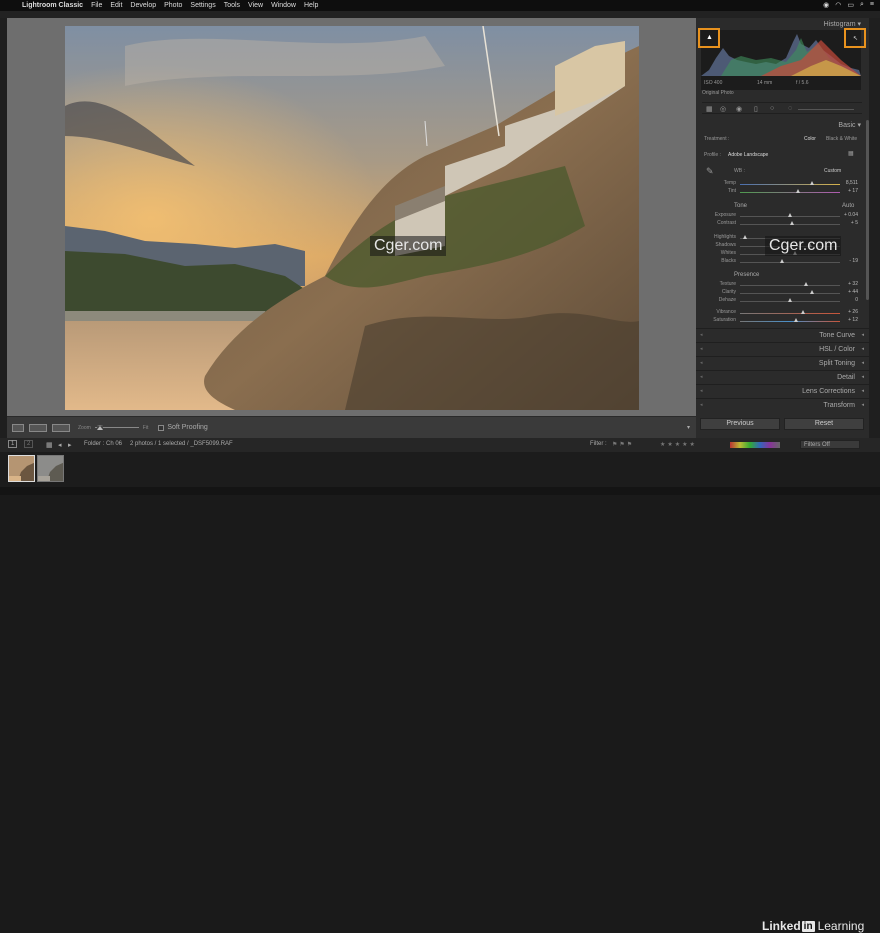 The width and height of the screenshot is (880, 933). I want to click on zoom-slider-thumb, so click(99, 427).